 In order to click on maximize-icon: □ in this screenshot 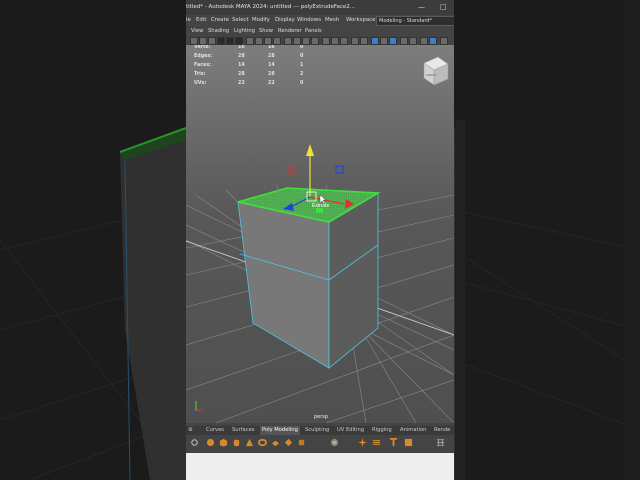, I will do `click(443, 7)`.